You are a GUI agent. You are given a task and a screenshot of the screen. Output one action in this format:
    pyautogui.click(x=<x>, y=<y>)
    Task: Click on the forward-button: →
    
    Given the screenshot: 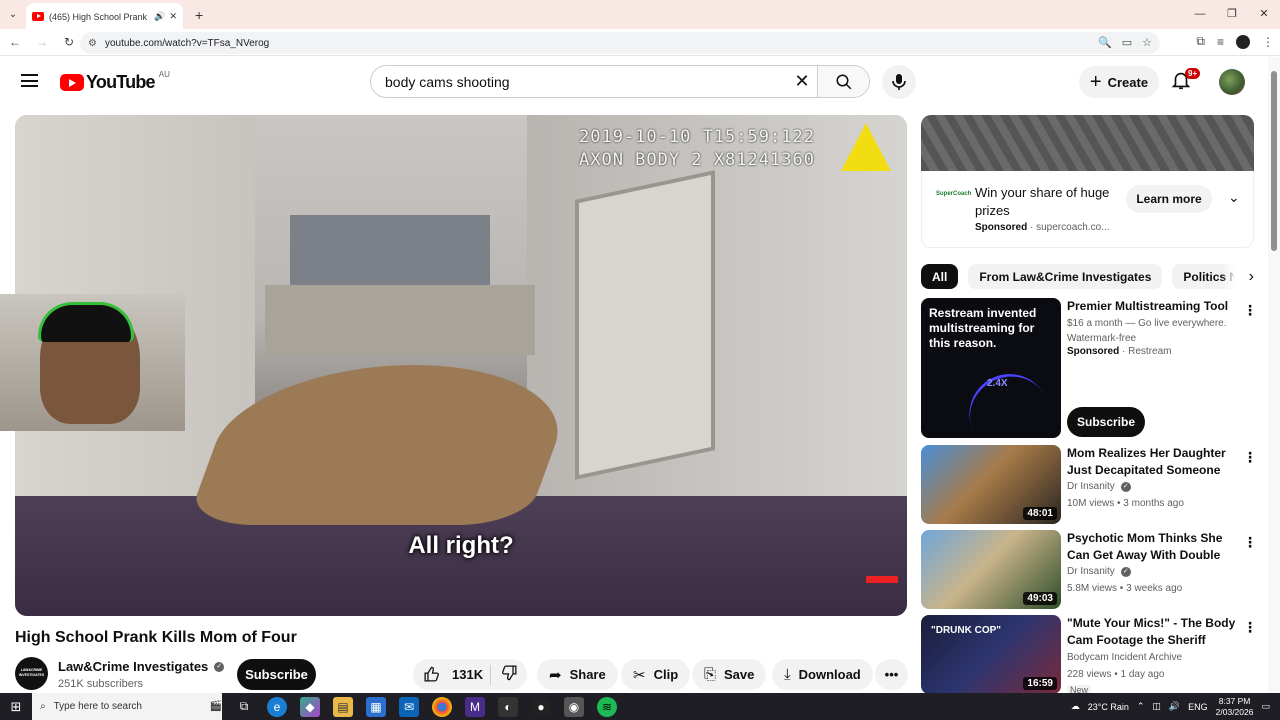 What is the action you would take?
    pyautogui.click(x=42, y=42)
    